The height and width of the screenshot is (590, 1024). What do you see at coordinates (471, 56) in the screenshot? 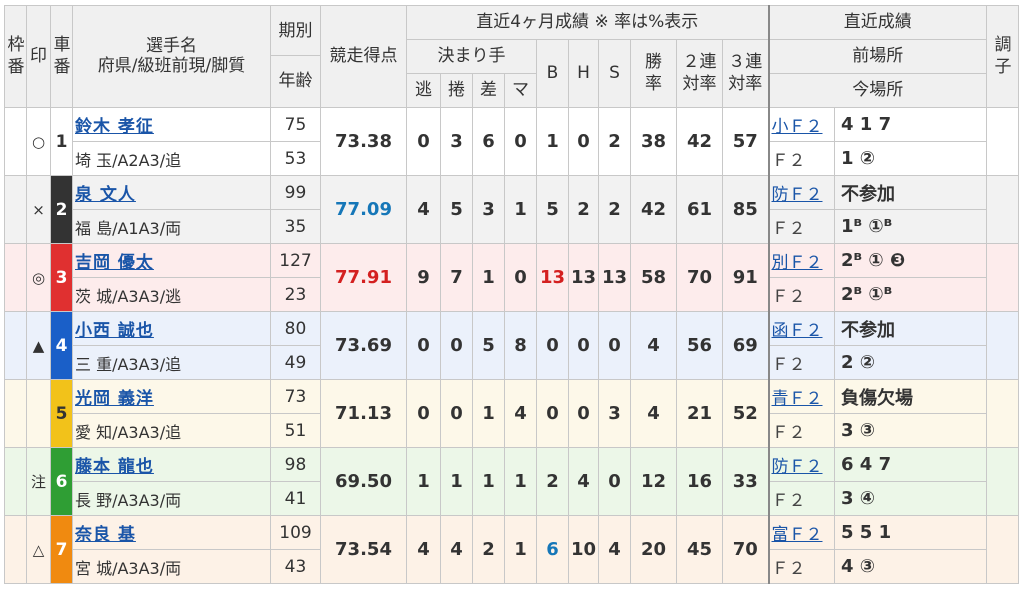
I see `header-kimarite: 決まり手` at bounding box center [471, 56].